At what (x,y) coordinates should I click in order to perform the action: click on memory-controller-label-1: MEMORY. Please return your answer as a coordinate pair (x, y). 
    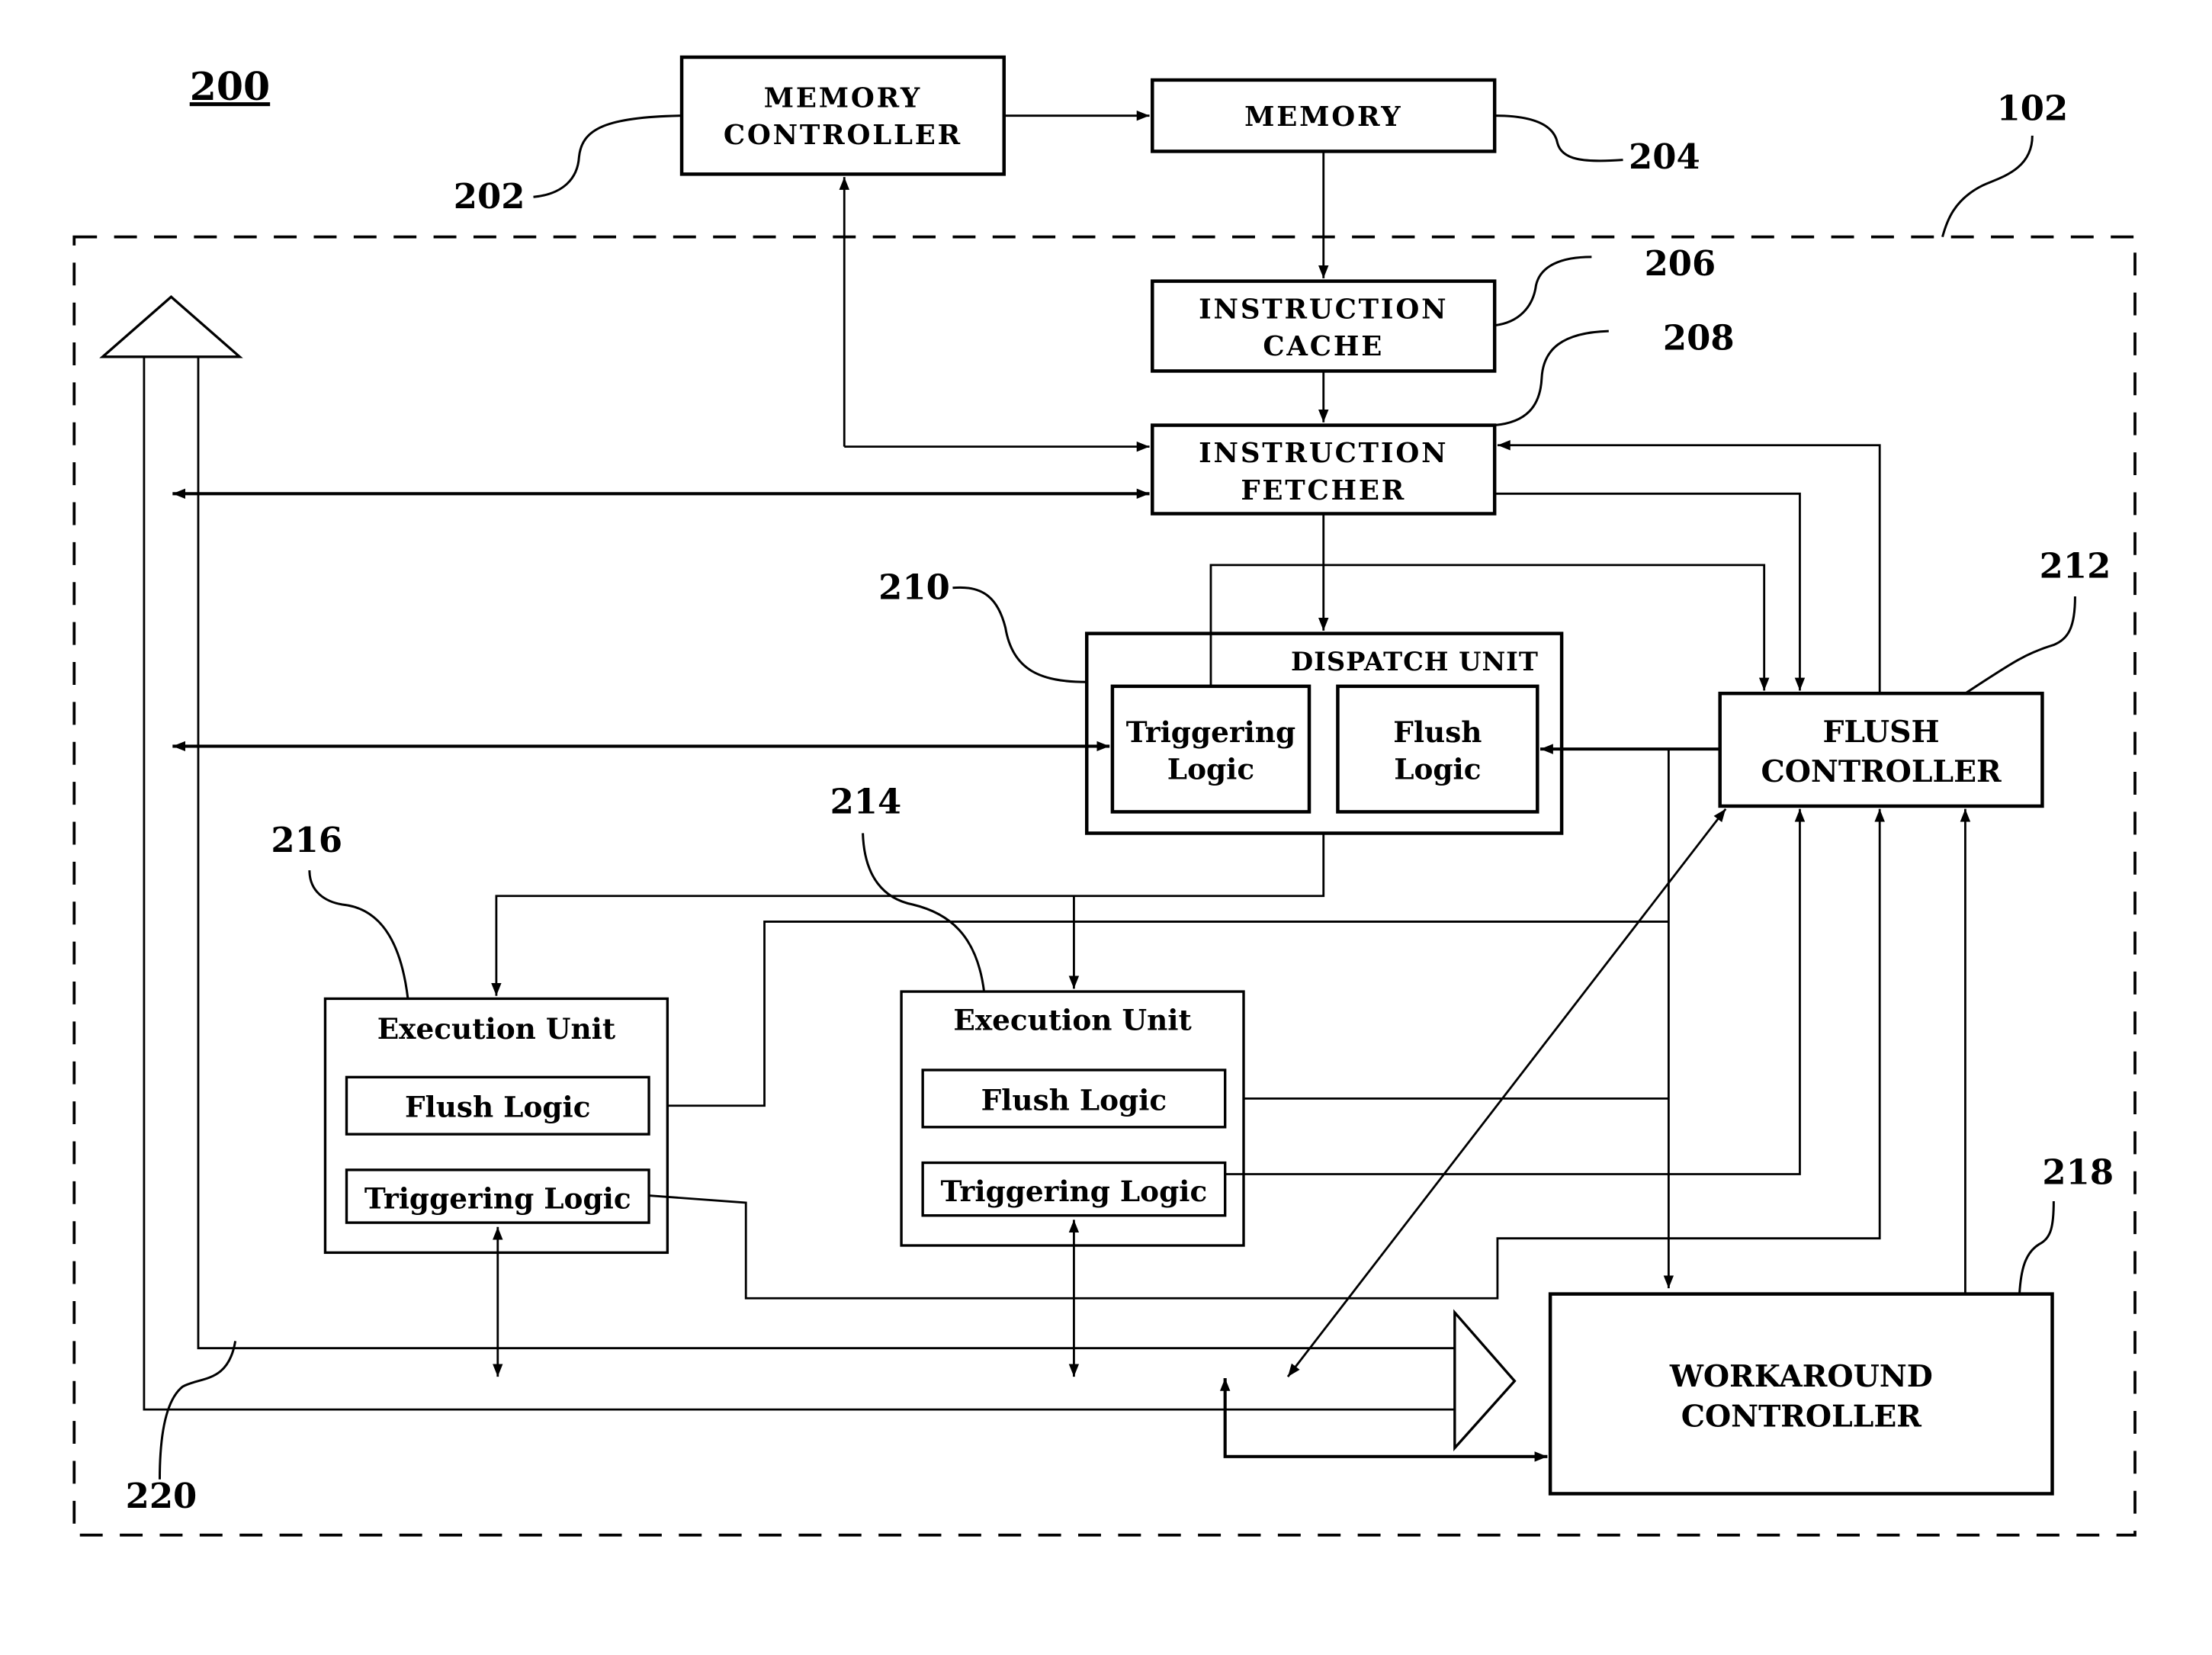
    Looking at the image, I should click on (843, 98).